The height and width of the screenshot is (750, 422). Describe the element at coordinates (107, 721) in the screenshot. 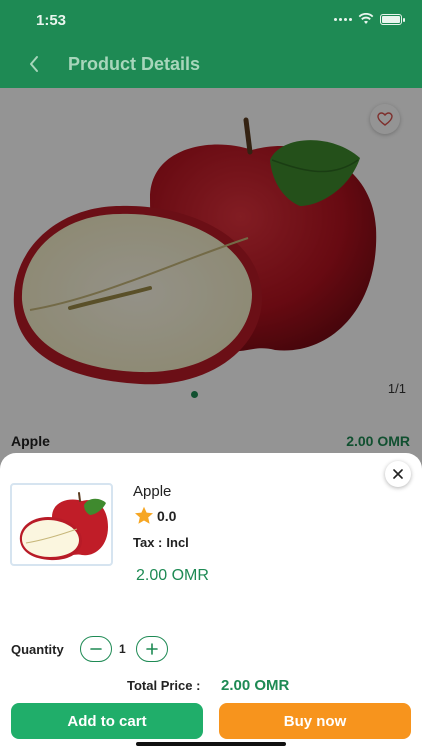

I see `add-to-cart-button: Add to cart` at that location.